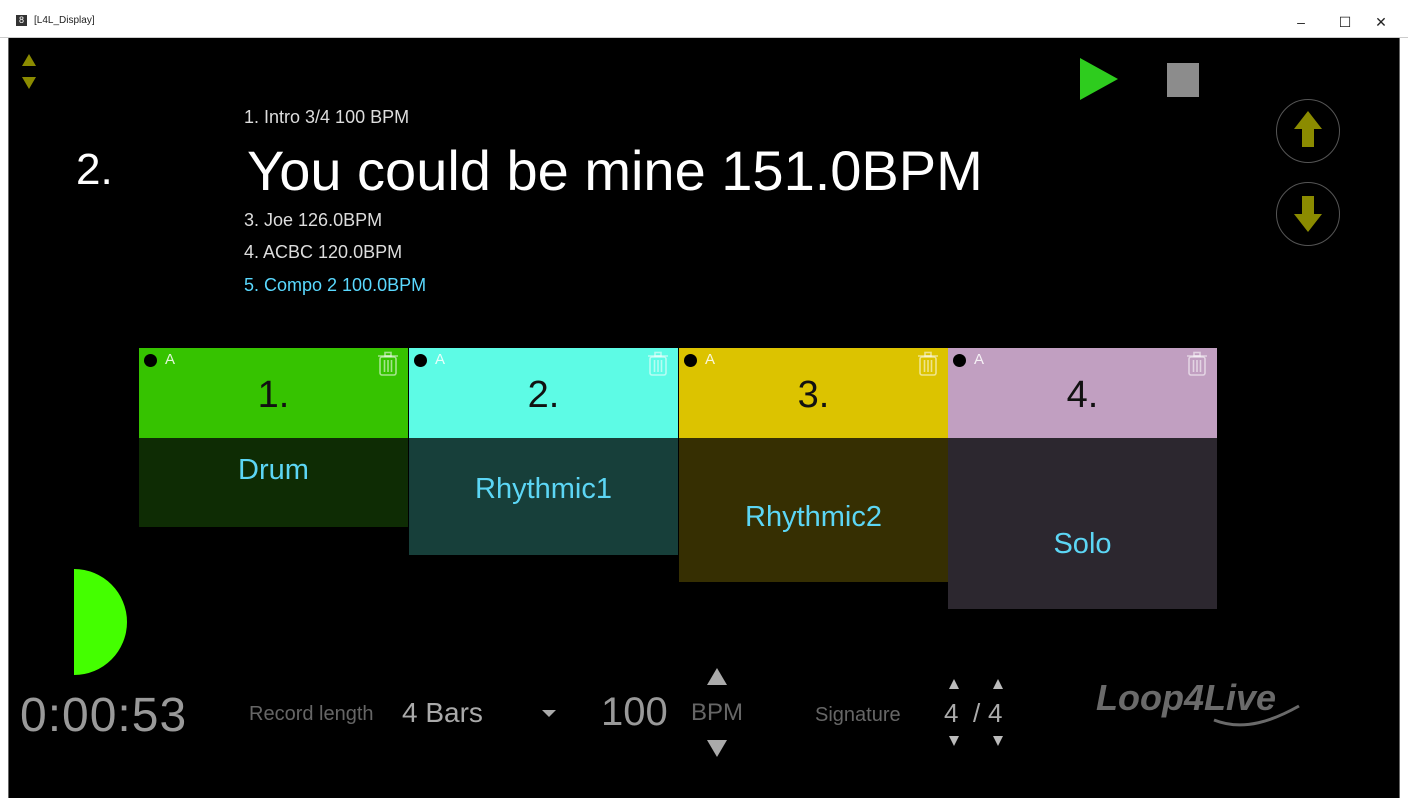 The height and width of the screenshot is (798, 1408). I want to click on window-border-right, so click(1399, 418).